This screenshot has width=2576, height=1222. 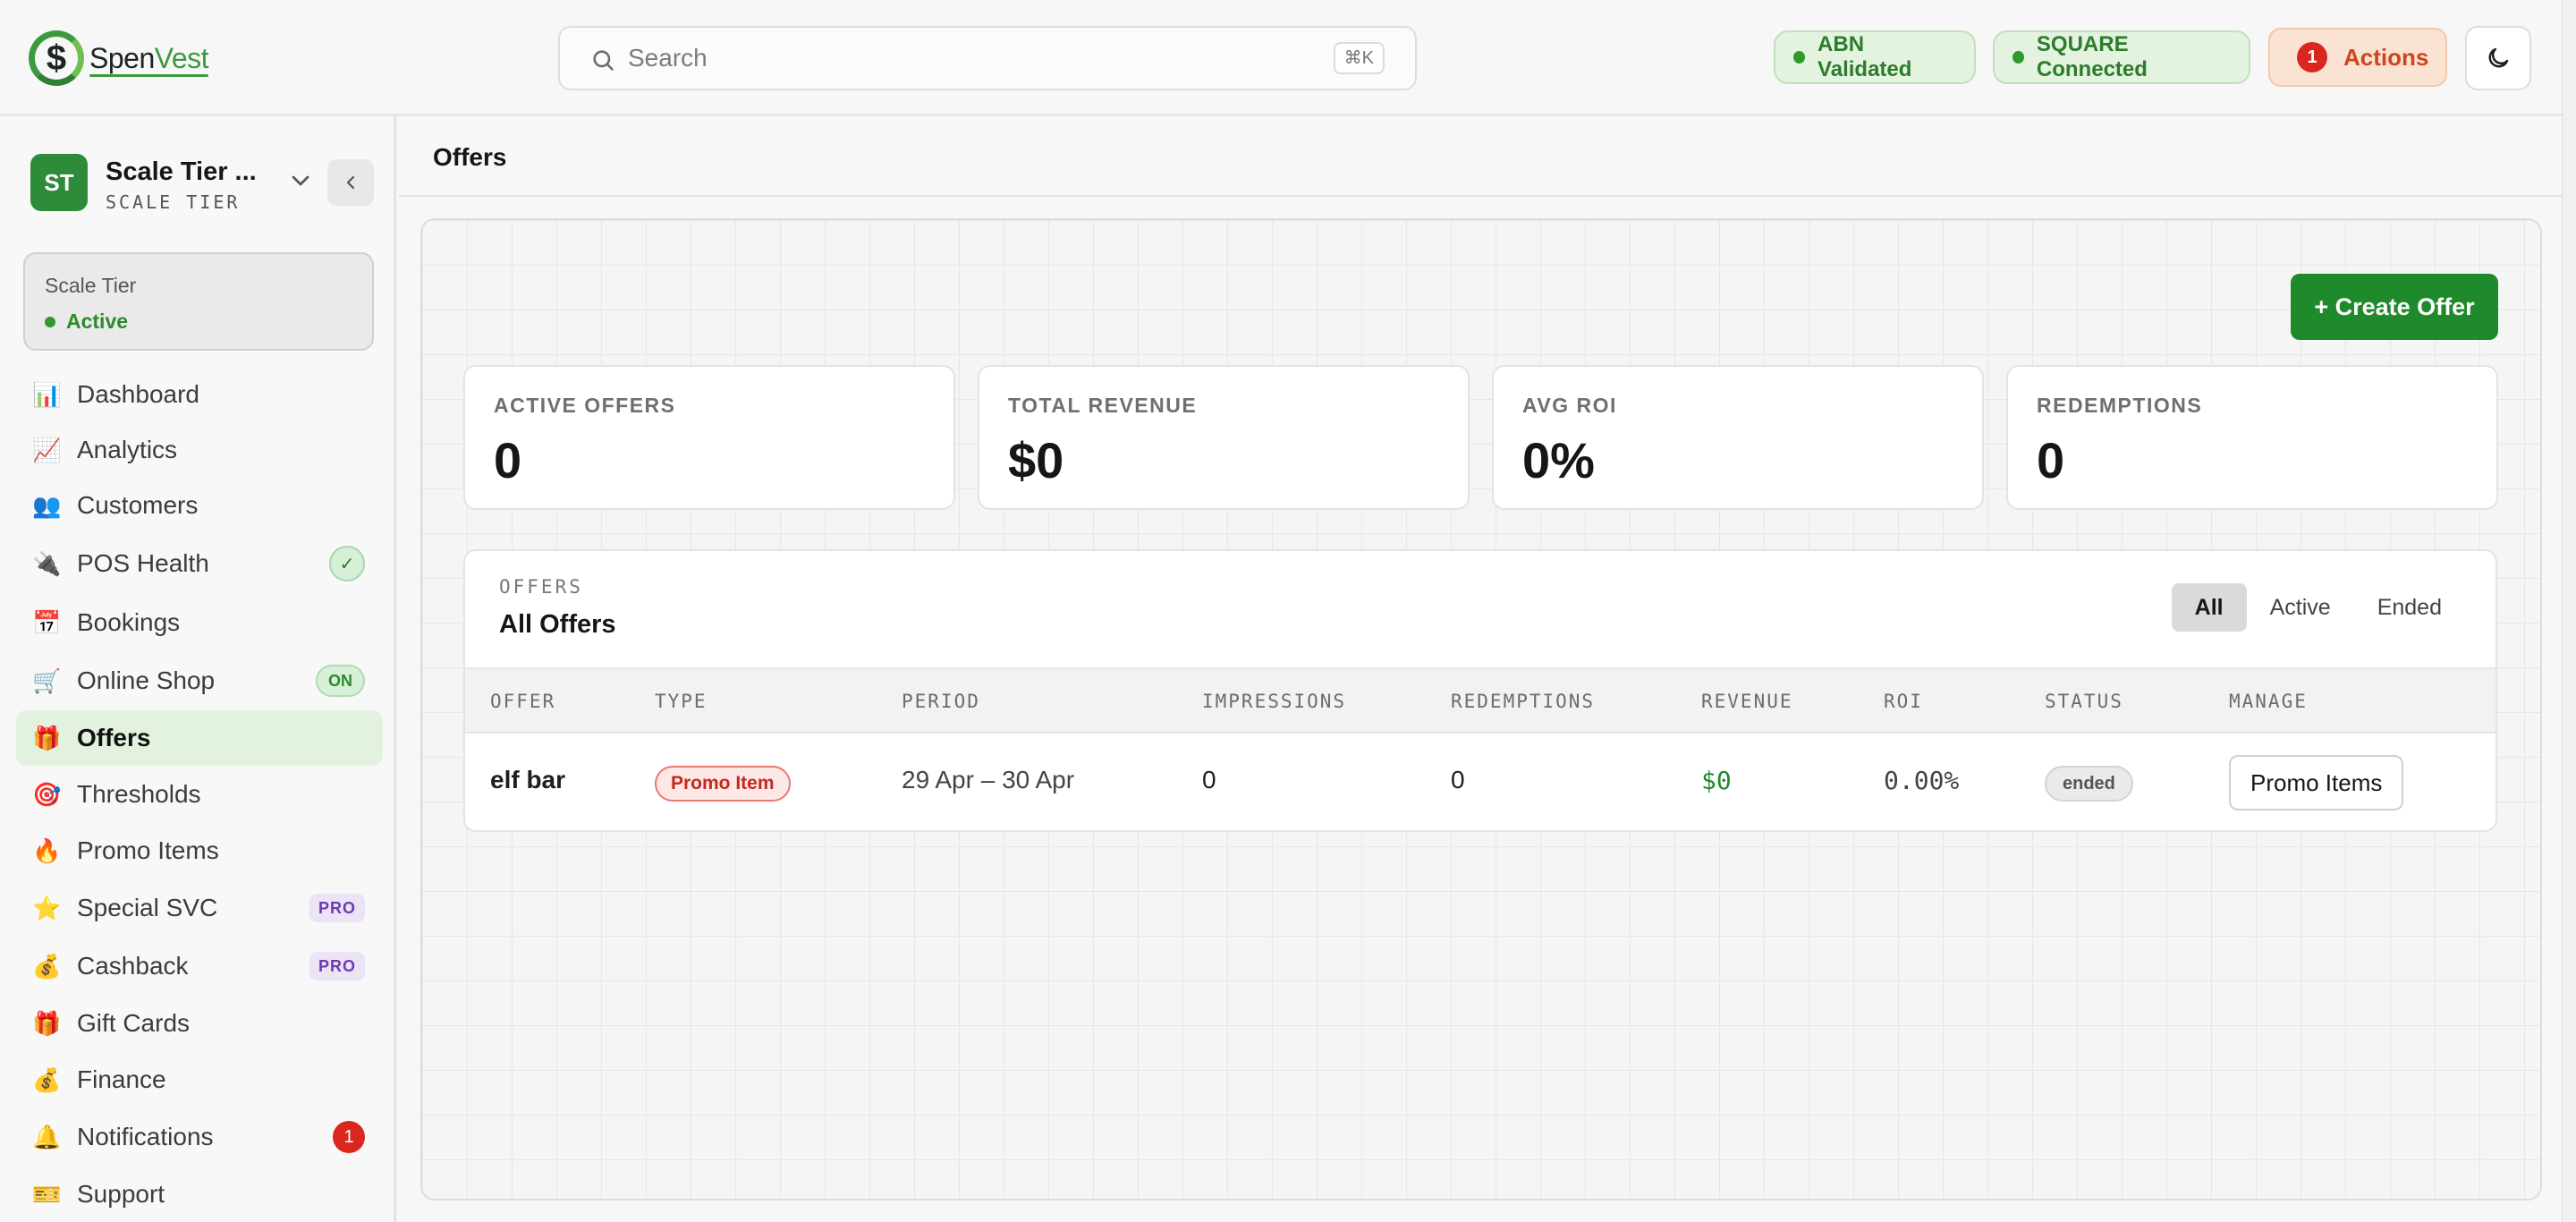 What do you see at coordinates (1103, 405) in the screenshot?
I see `stat-label: TOTAL REVENUE` at bounding box center [1103, 405].